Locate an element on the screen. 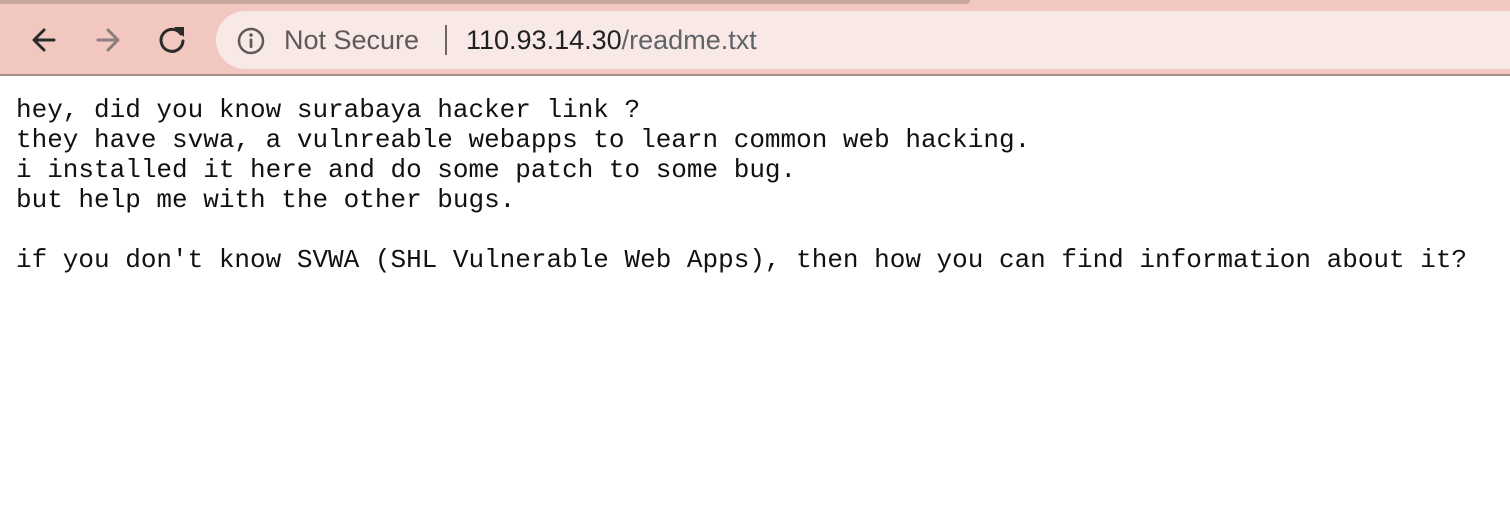  url-text: 110.93.14.30/readme.txt is located at coordinates (611, 40).